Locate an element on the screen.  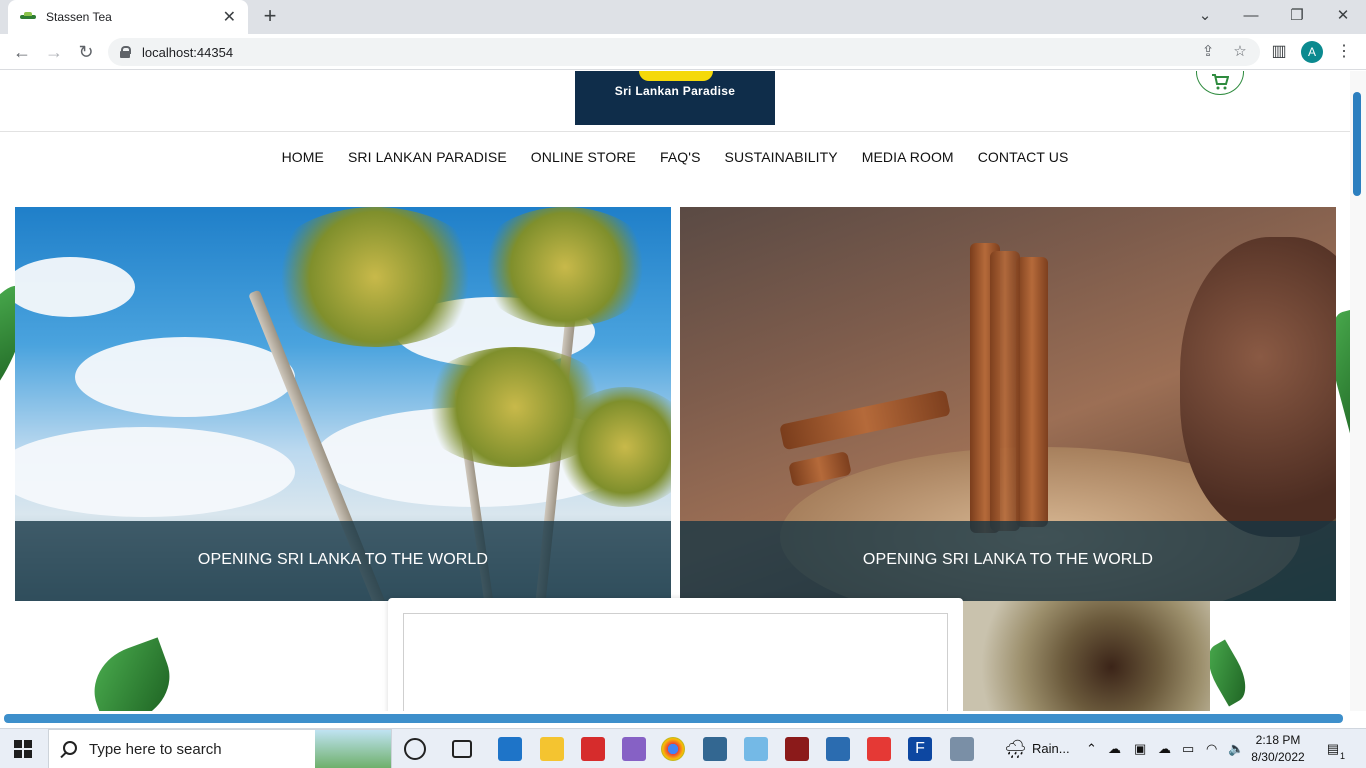
tab-search-chevron-icon: ⌄ is located at coordinates (1205, 17).